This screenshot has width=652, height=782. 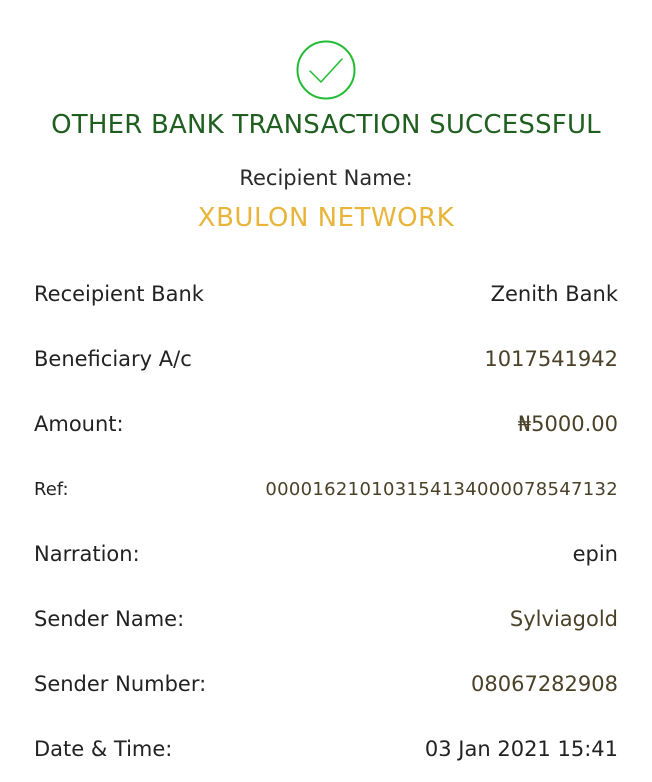 I want to click on detail-row-reference: Ref: 000016210103154134000078547132, so click(x=326, y=489).